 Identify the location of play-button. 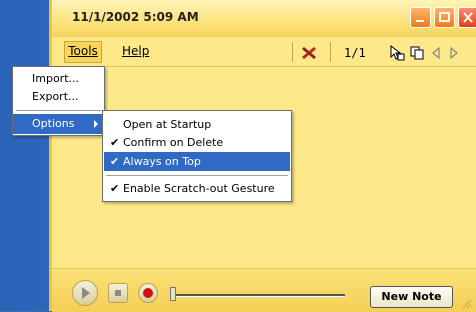
(85, 293).